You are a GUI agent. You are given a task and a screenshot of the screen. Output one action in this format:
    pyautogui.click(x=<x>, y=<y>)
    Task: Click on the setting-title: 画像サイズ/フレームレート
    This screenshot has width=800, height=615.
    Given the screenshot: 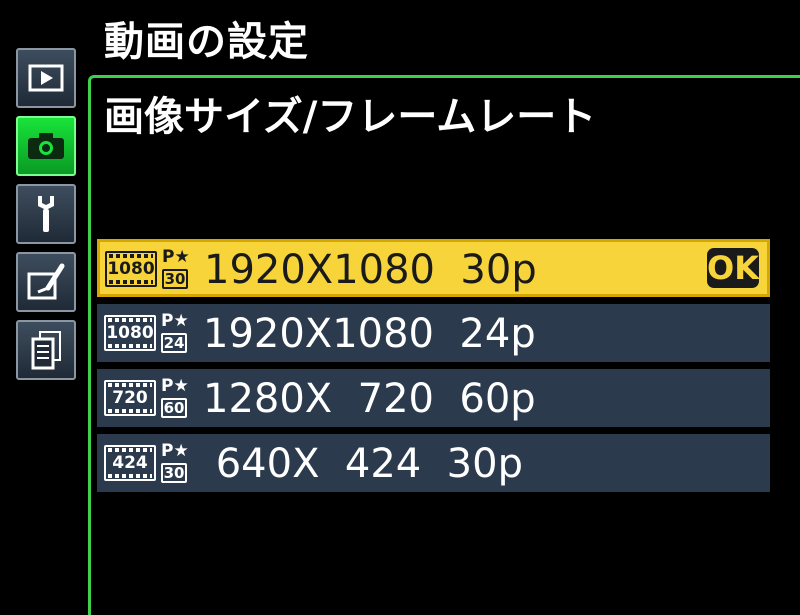 What is the action you would take?
    pyautogui.click(x=350, y=117)
    